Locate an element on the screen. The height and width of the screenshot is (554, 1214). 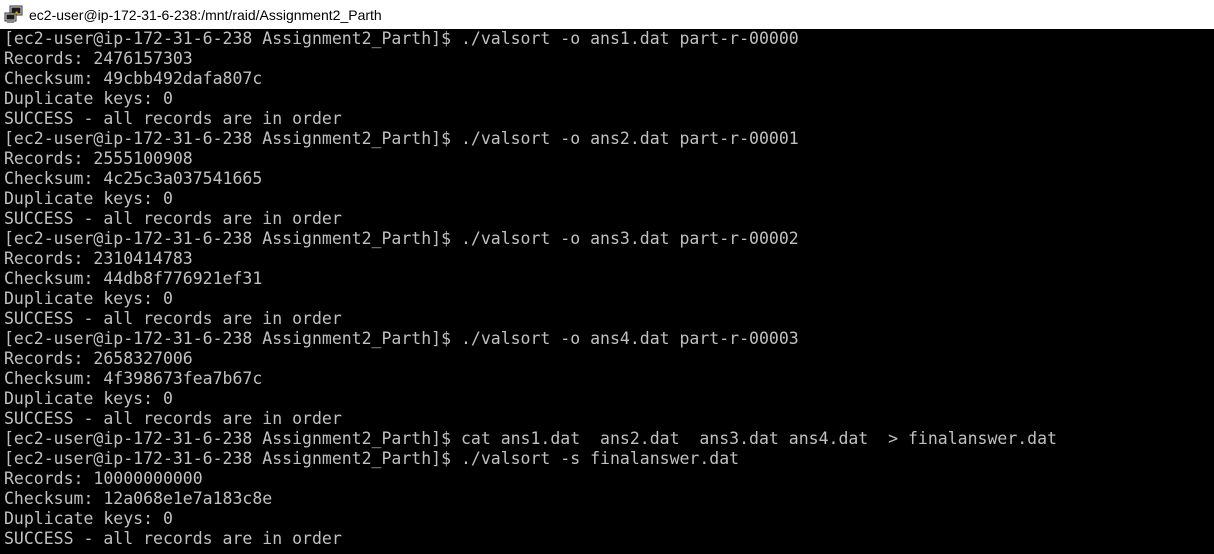
terminal-line: Records: 2476157303 is located at coordinates (98, 58).